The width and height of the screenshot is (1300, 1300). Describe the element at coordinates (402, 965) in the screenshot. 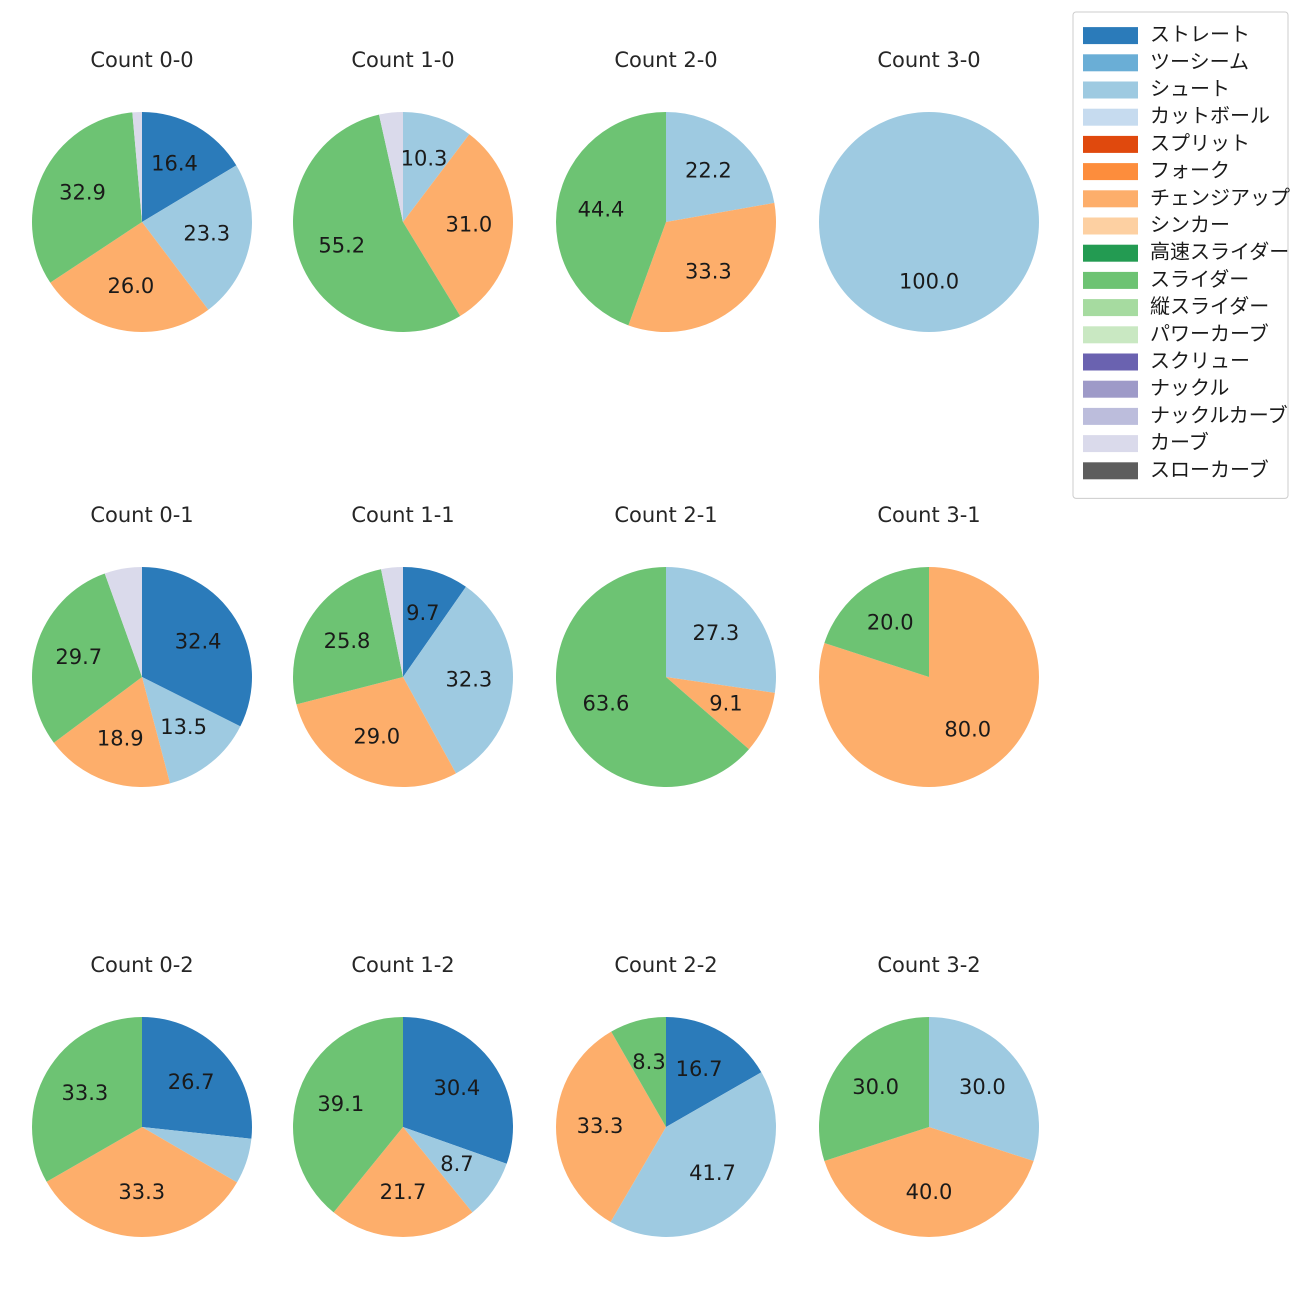

I see `pie-chart-title: Count 1-2` at that location.